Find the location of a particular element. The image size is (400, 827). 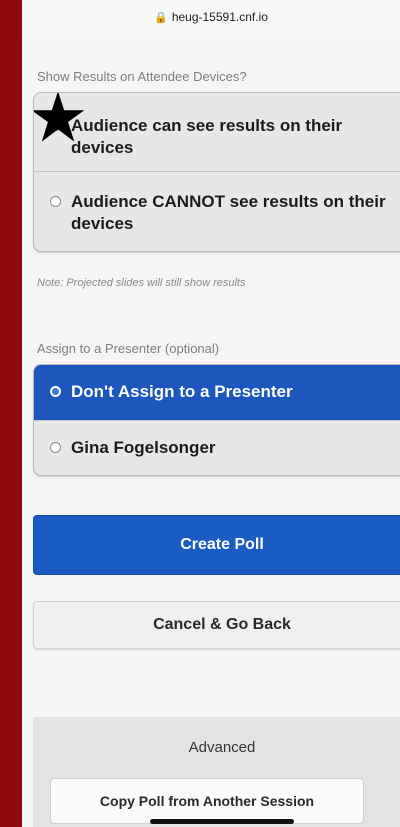

results-section-label: Show Results on Attendee Devices? is located at coordinates (142, 76).